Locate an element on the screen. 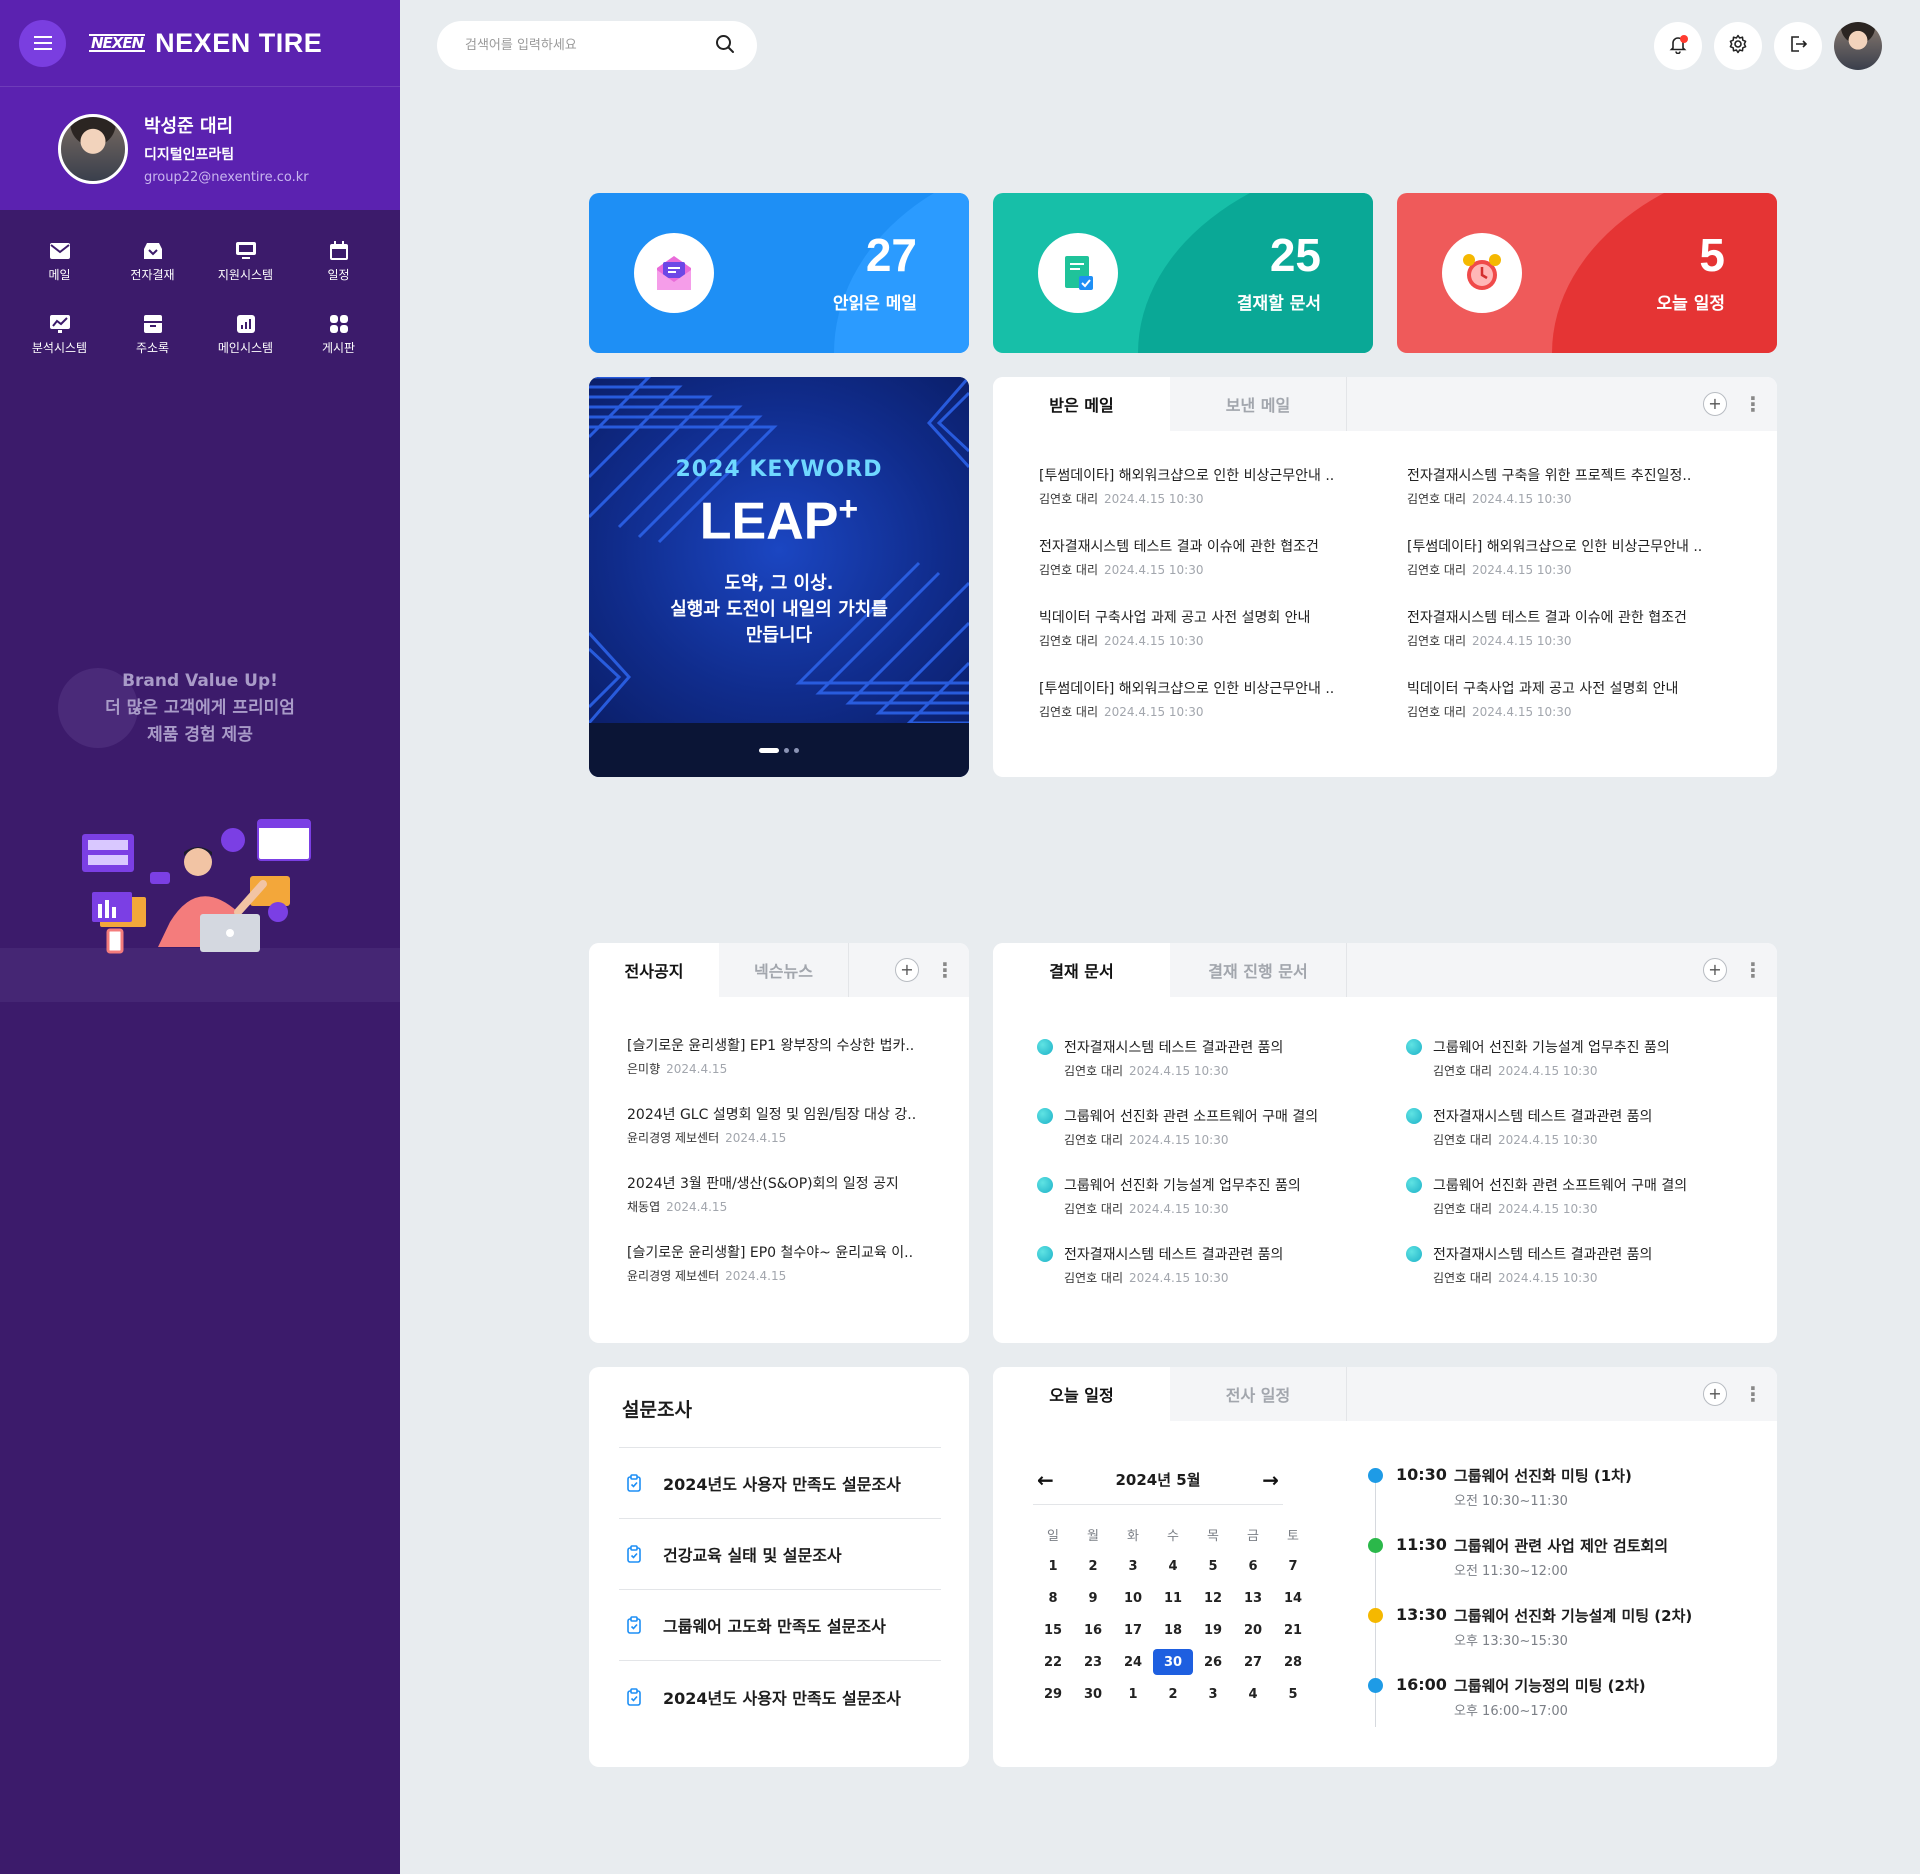 This screenshot has height=1874, width=1920. calendar-day: 14 is located at coordinates (1293, 1598).